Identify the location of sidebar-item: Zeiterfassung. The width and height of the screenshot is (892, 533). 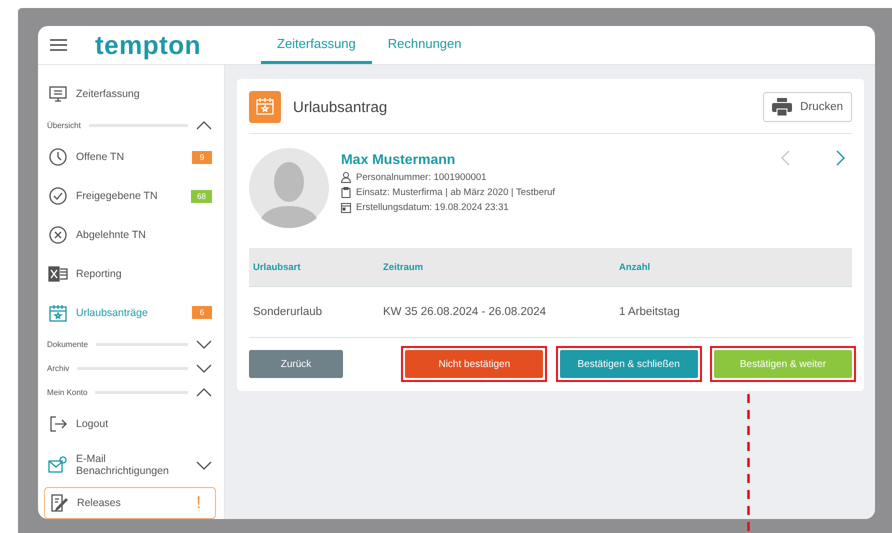
(130, 94).